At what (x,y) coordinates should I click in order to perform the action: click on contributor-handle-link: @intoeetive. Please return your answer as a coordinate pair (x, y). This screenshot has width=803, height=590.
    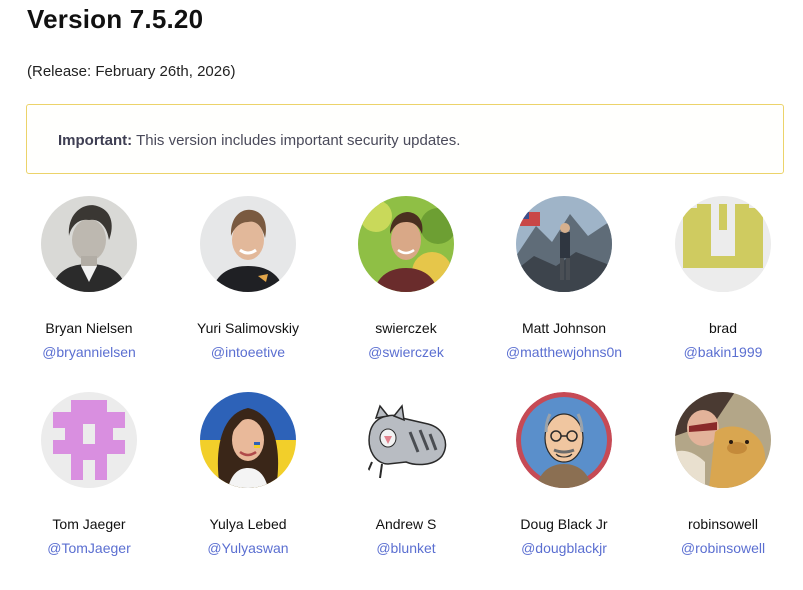
    Looking at the image, I should click on (248, 352).